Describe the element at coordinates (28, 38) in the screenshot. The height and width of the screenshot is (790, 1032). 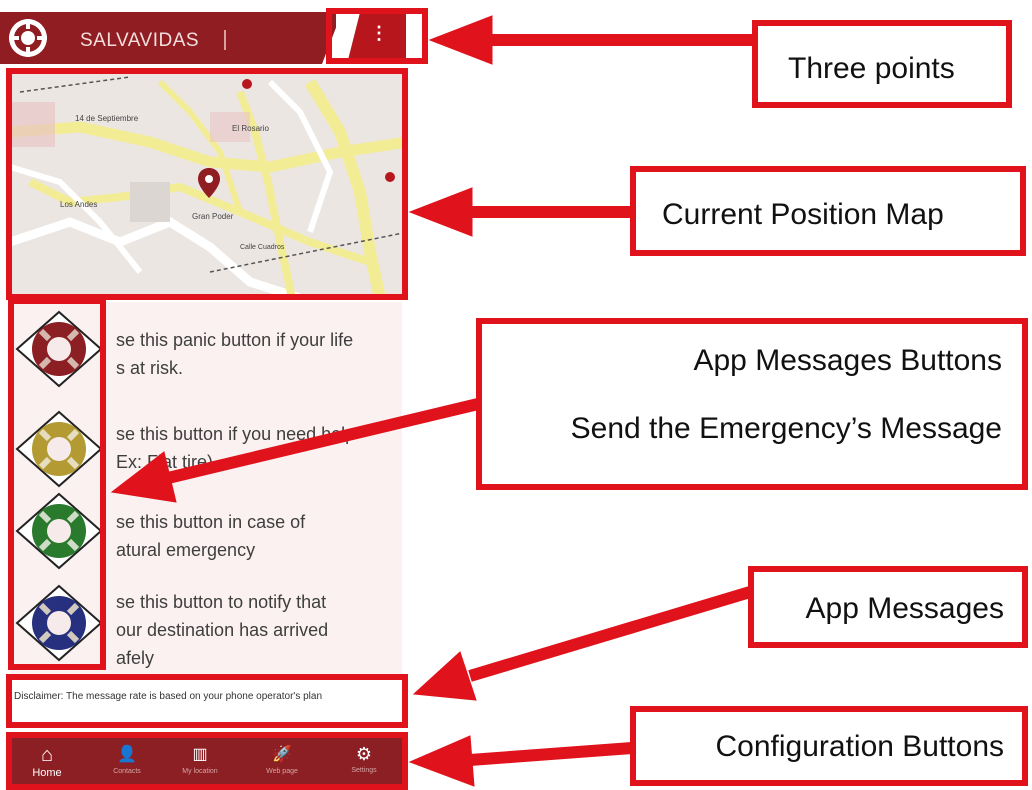
I see `app-logo-icon` at that location.